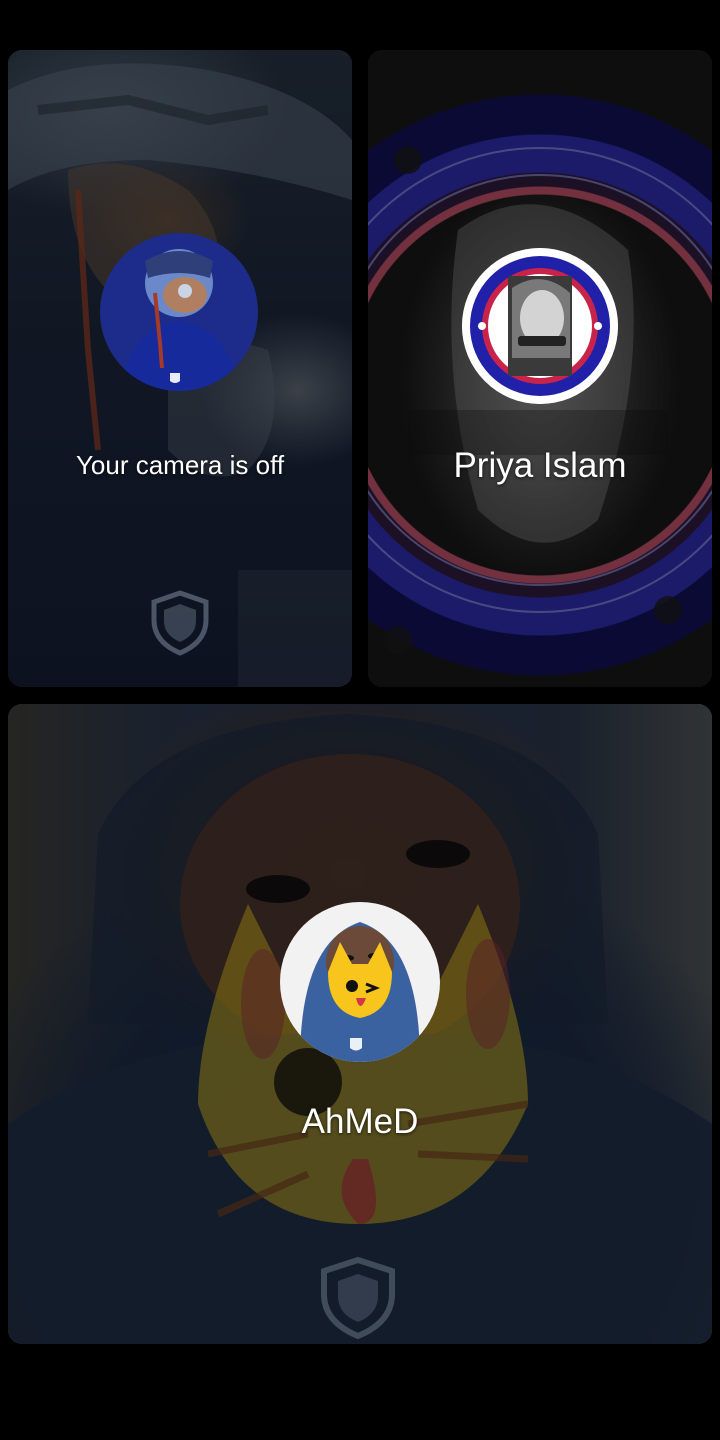 This screenshot has height=1440, width=720. What do you see at coordinates (180, 465) in the screenshot?
I see `camera-off-status: Your camera is off` at bounding box center [180, 465].